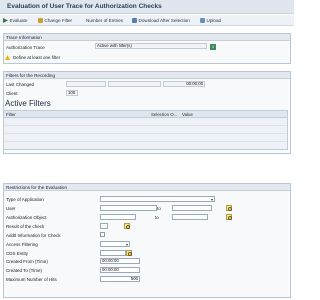 The width and height of the screenshot is (320, 300). Describe the element at coordinates (102, 234) in the screenshot. I see `addtl-info-checkbox` at that location.